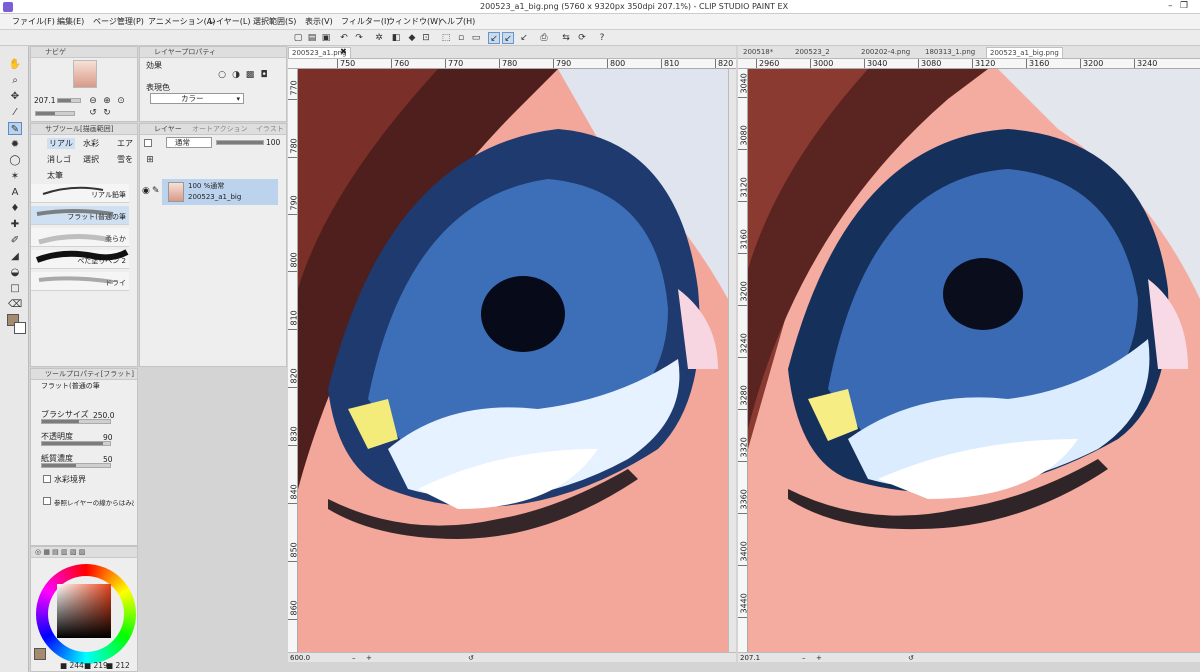  What do you see at coordinates (602, 38) in the screenshot?
I see `help-icon: ?` at bounding box center [602, 38].